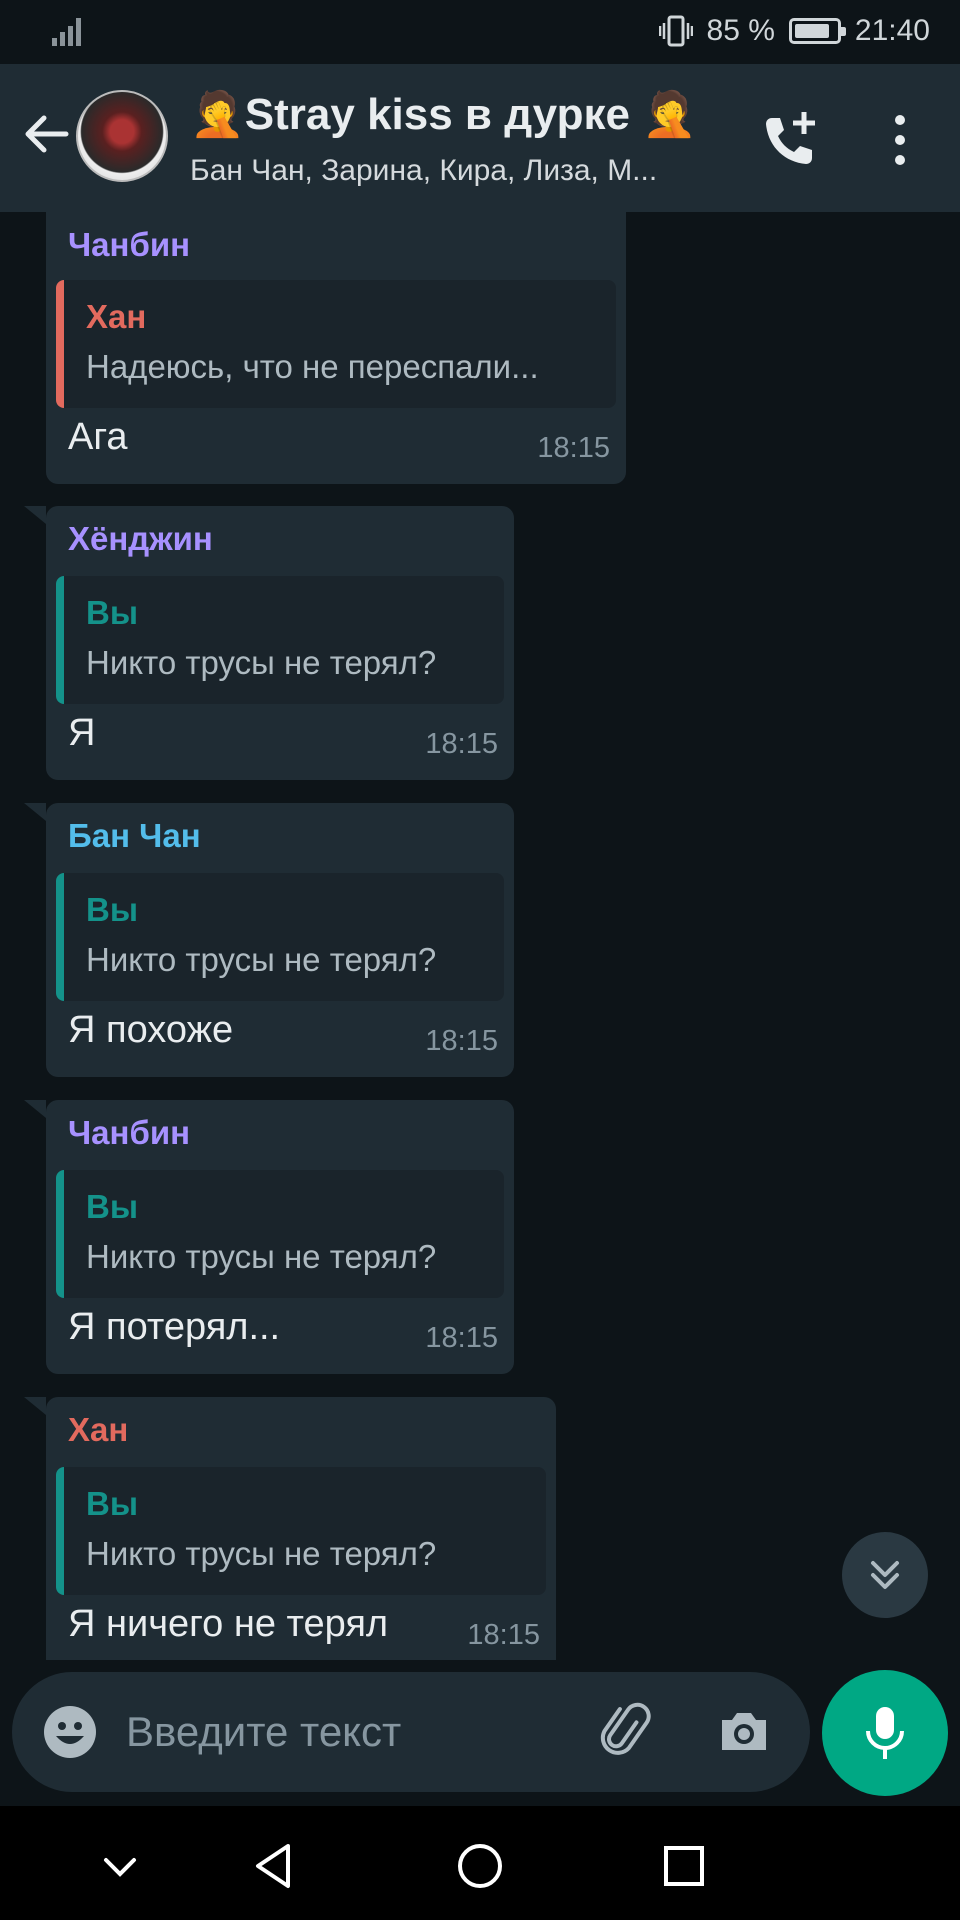 The image size is (960, 1920). I want to click on quoted-sender: Хан, so click(116, 316).